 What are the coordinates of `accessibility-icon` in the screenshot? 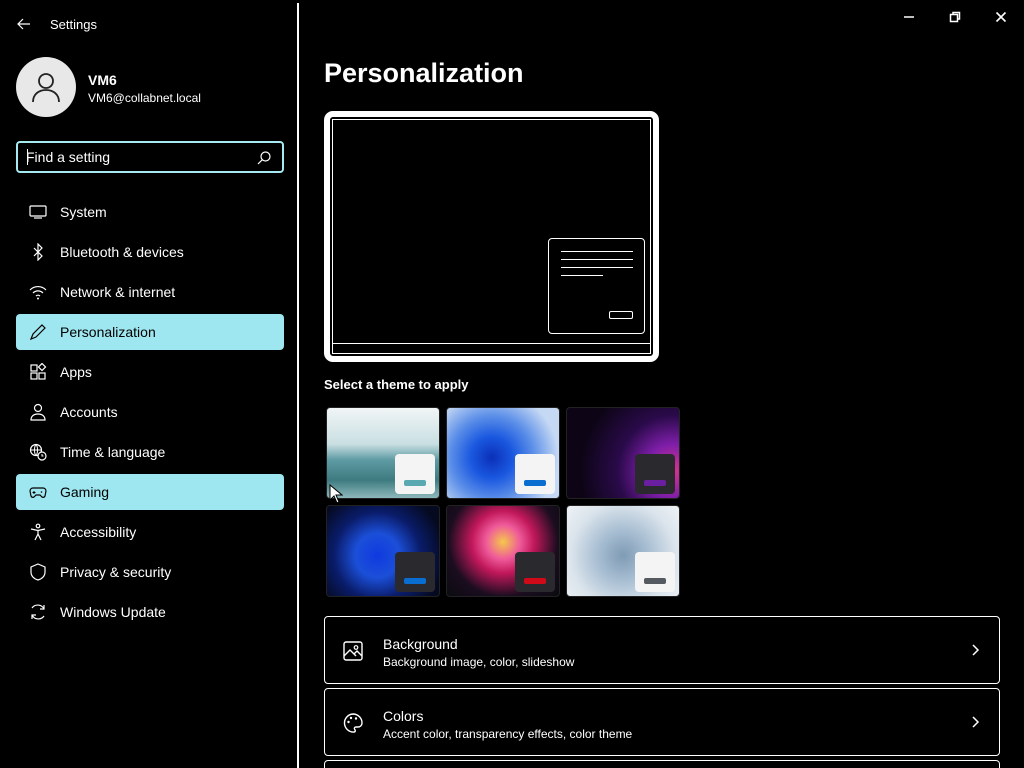 It's located at (38, 532).